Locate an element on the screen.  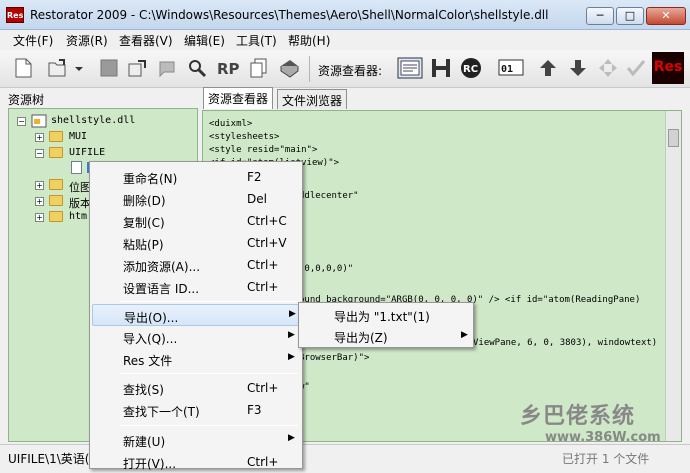
tree-node-label: shellstyle.dll is located at coordinates (93, 120).